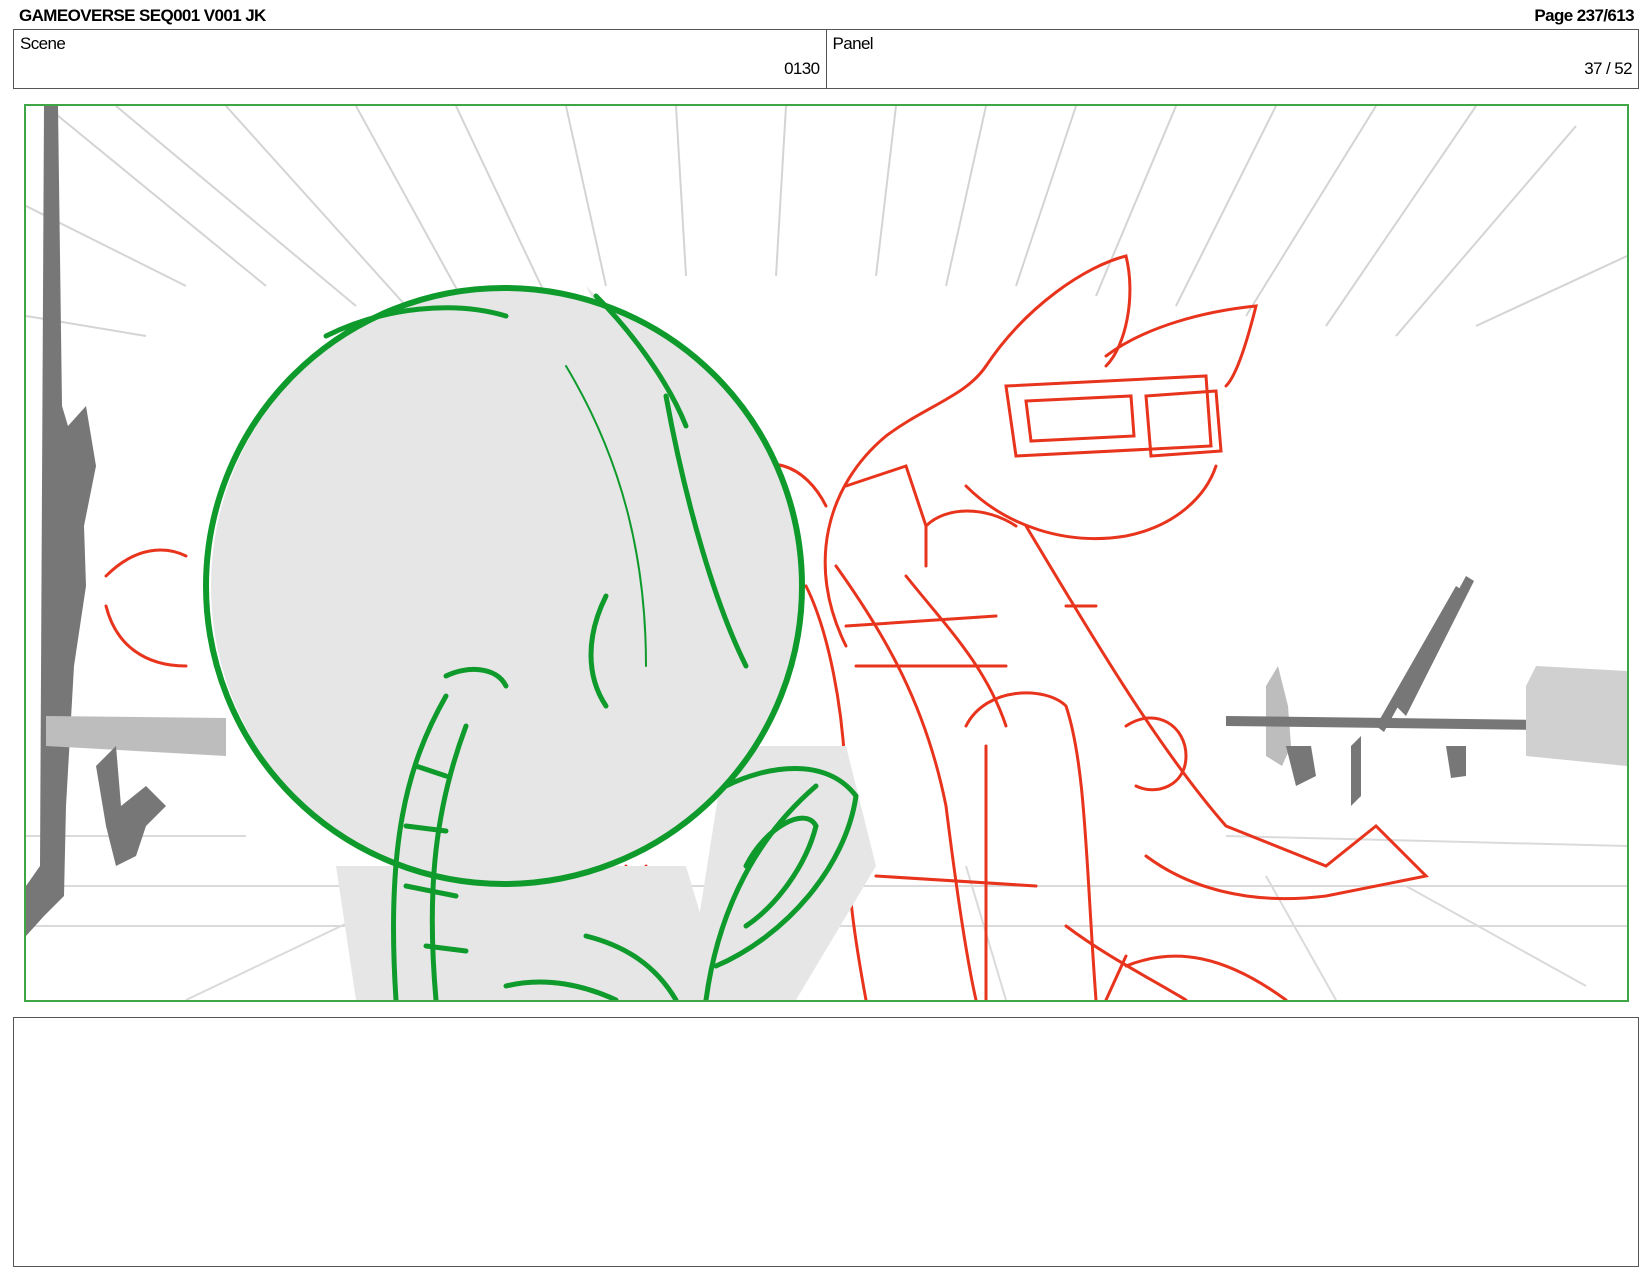 This screenshot has height=1275, width=1650. Describe the element at coordinates (853, 43) in the screenshot. I see `panel-label: Panel` at that location.